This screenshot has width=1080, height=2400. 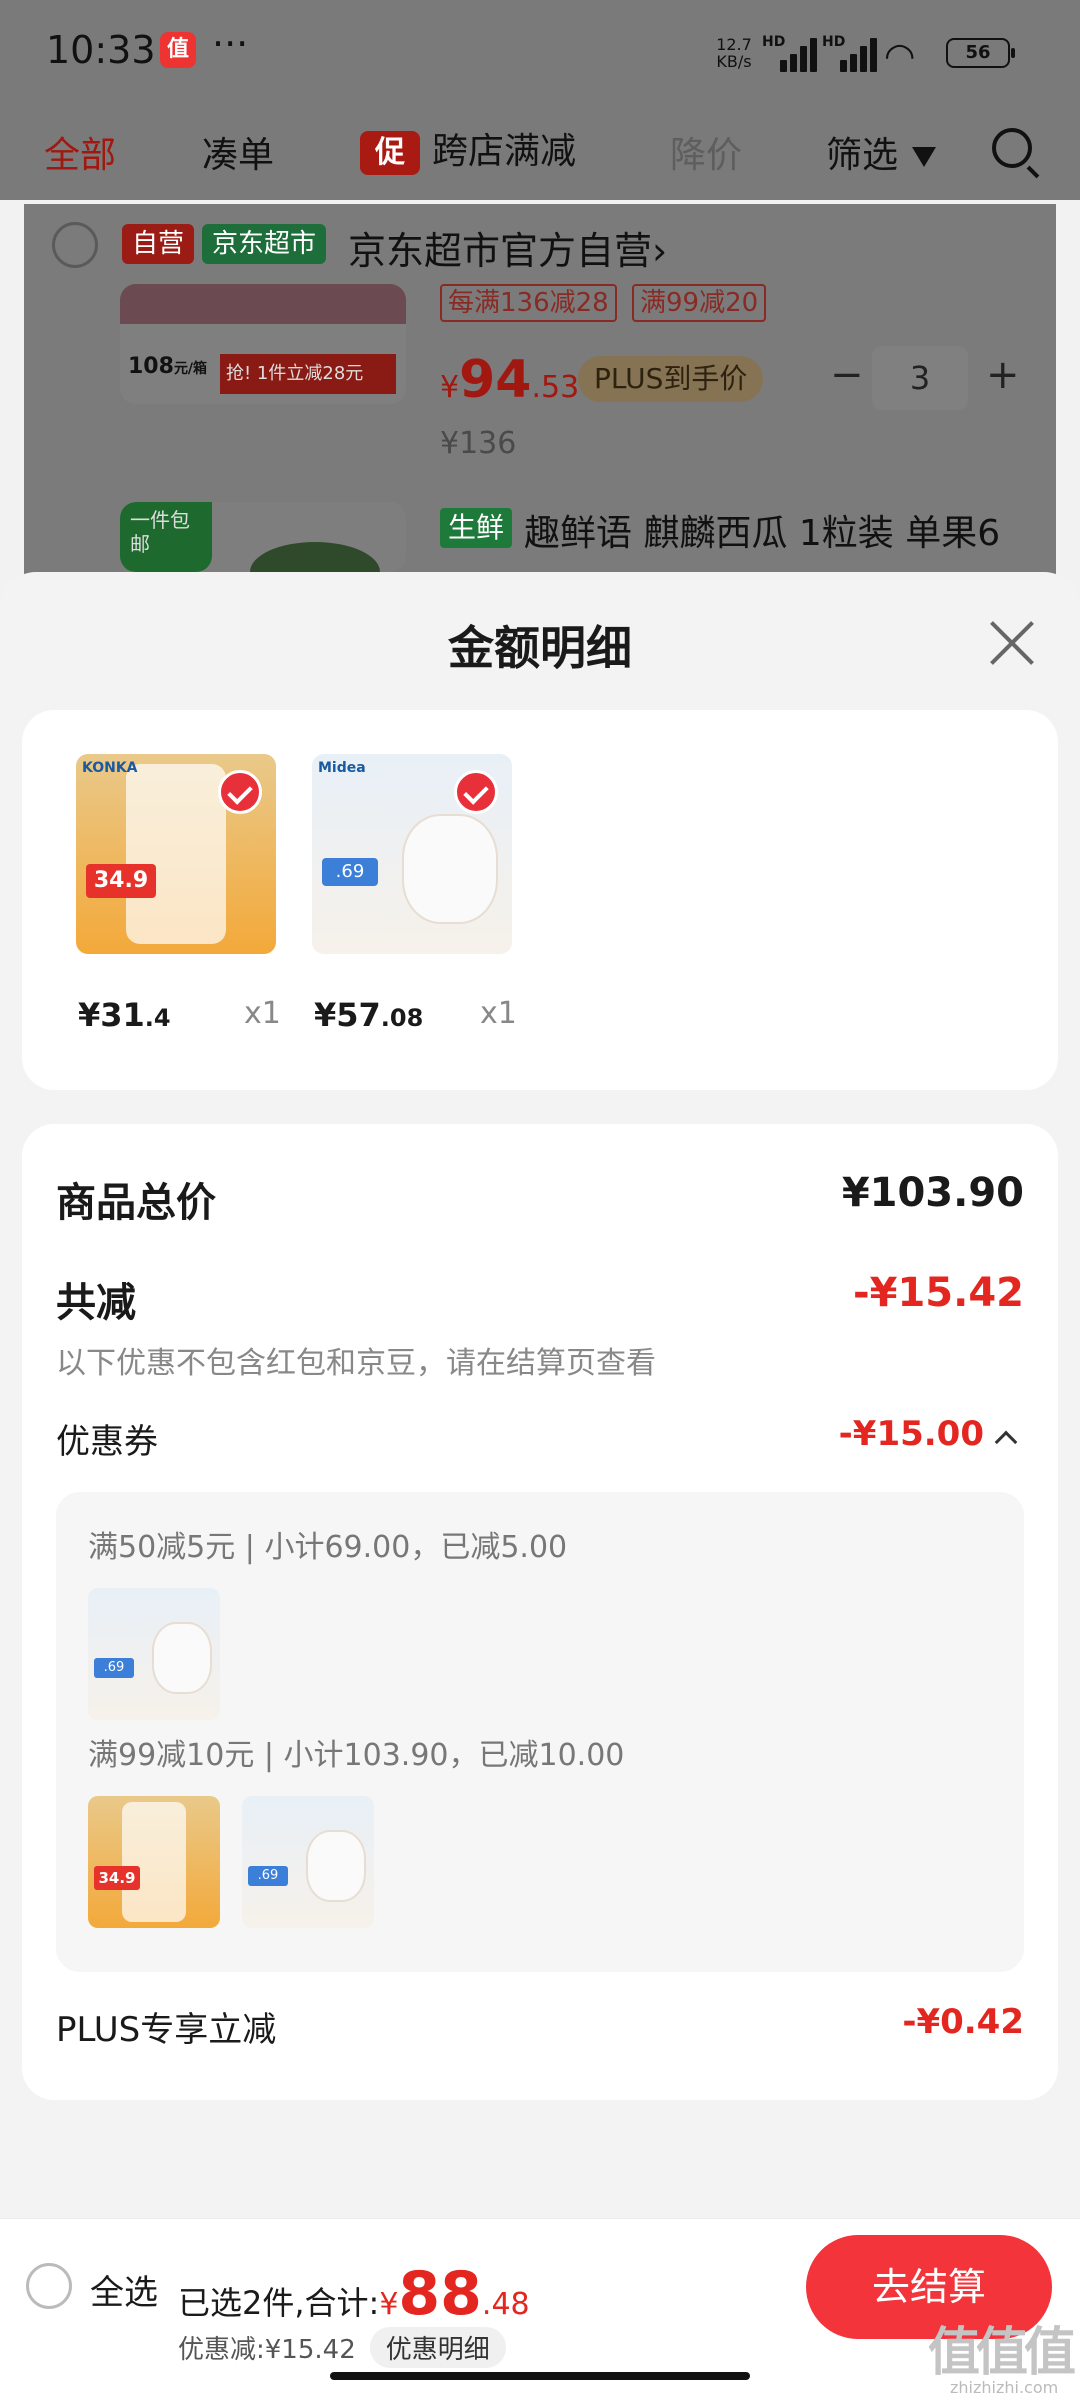 What do you see at coordinates (1003, 384) in the screenshot?
I see `qty-increase-button: +` at bounding box center [1003, 384].